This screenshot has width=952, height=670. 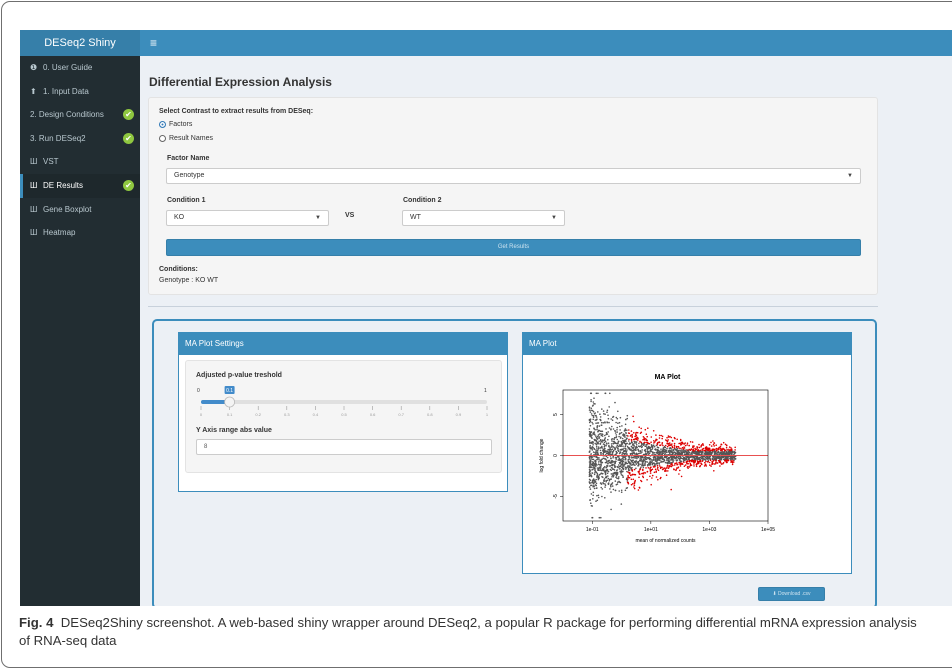 I want to click on conditions-label: Conditions:, so click(x=178, y=269).